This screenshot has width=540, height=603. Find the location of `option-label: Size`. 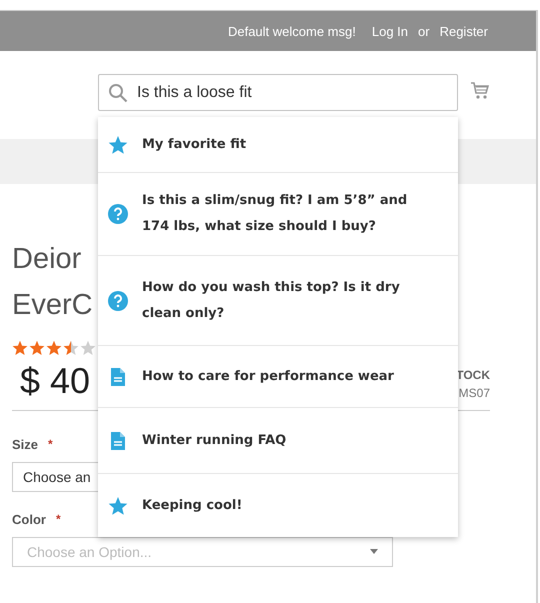

option-label: Size is located at coordinates (25, 444).